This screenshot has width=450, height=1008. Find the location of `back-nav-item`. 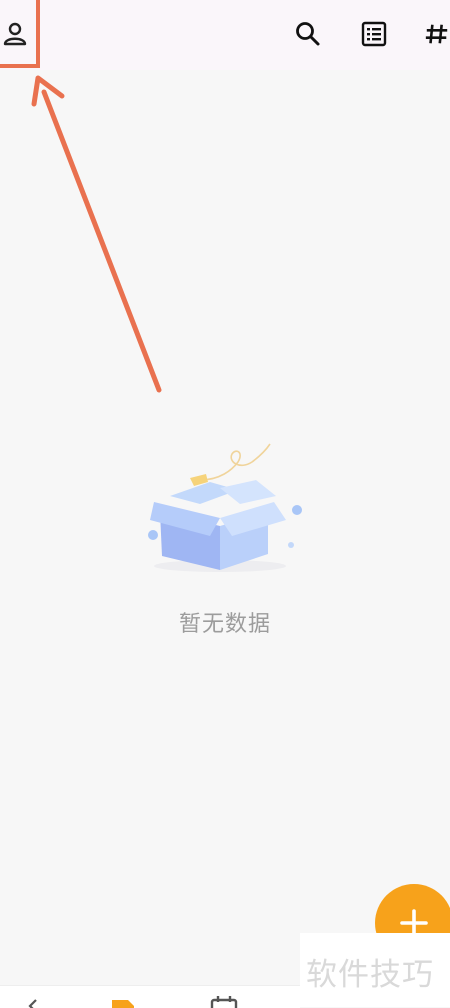

back-nav-item is located at coordinates (32, 1001).